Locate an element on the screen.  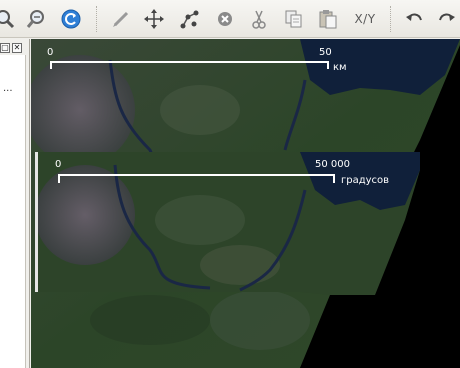
scalebar-deg-start: 0 is located at coordinates (58, 164).